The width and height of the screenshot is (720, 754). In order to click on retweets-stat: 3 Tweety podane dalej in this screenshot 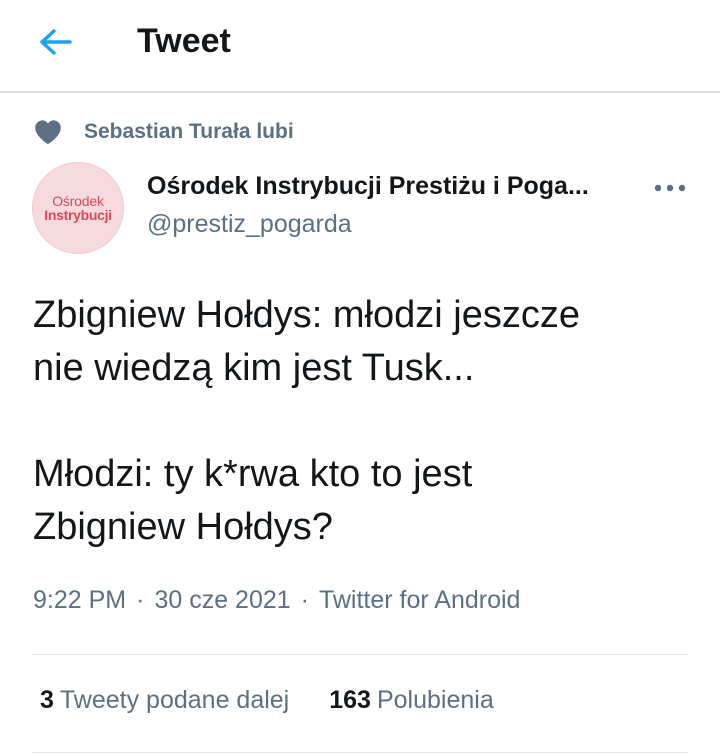, I will do `click(164, 700)`.